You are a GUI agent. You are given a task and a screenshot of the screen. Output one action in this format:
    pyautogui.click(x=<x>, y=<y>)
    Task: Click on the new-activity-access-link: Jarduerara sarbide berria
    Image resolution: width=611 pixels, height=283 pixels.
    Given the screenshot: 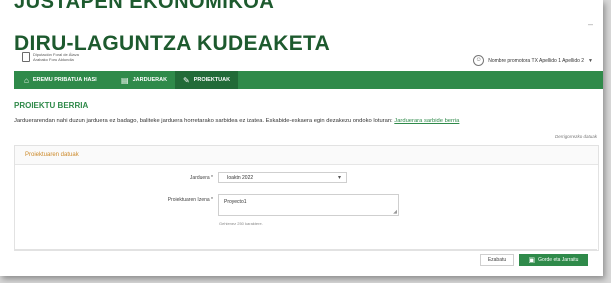 What is the action you would take?
    pyautogui.click(x=426, y=121)
    